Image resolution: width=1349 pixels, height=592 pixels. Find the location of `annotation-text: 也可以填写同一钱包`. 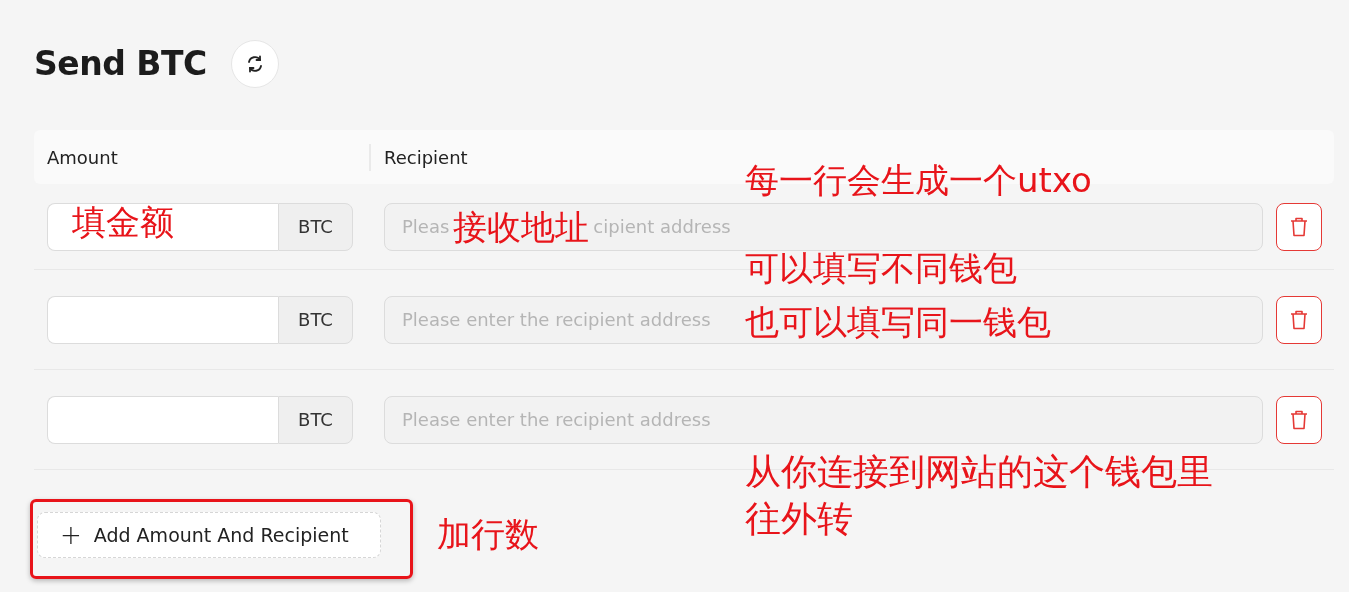

annotation-text: 也可以填写同一钱包 is located at coordinates (898, 322).